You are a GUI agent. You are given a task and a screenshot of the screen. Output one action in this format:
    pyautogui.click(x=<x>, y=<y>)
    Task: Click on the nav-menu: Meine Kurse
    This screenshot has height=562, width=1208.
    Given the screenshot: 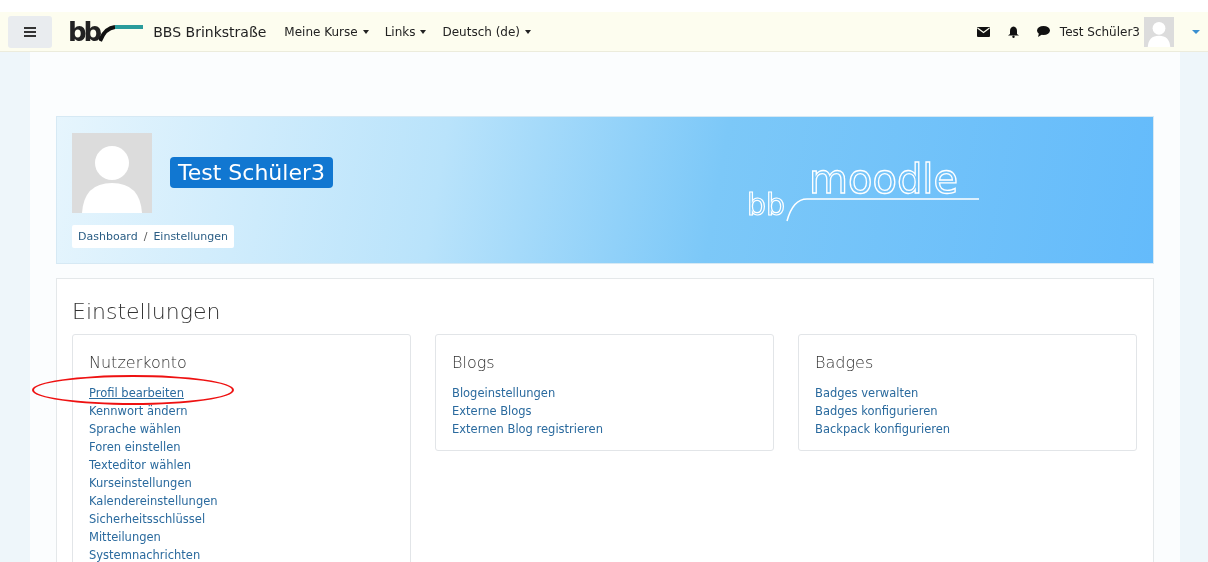 What is the action you would take?
    pyautogui.click(x=326, y=31)
    